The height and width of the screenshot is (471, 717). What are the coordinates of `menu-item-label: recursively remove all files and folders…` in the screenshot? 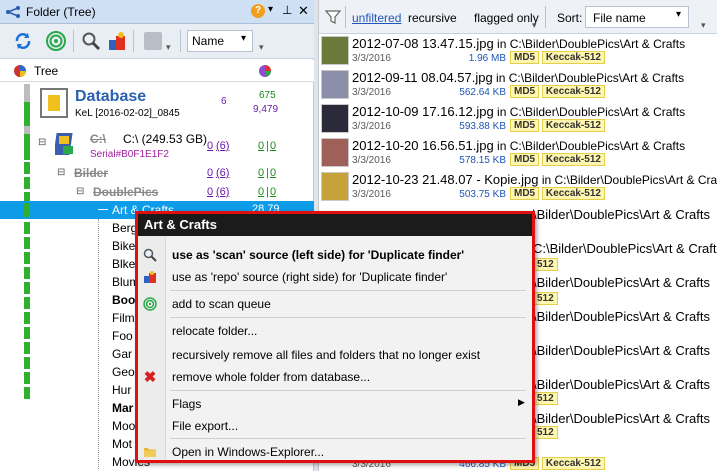 It's located at (326, 355).